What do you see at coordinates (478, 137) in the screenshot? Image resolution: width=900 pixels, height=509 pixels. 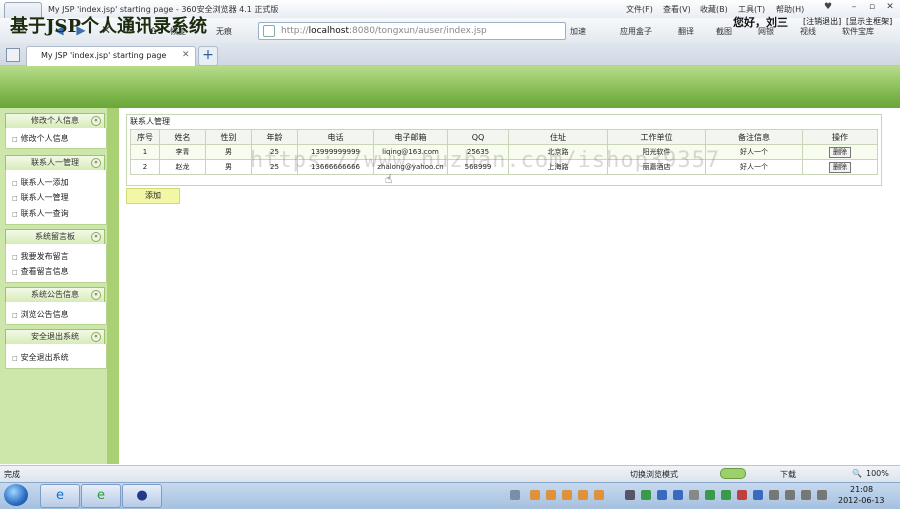 I see `column-header: QQ` at bounding box center [478, 137].